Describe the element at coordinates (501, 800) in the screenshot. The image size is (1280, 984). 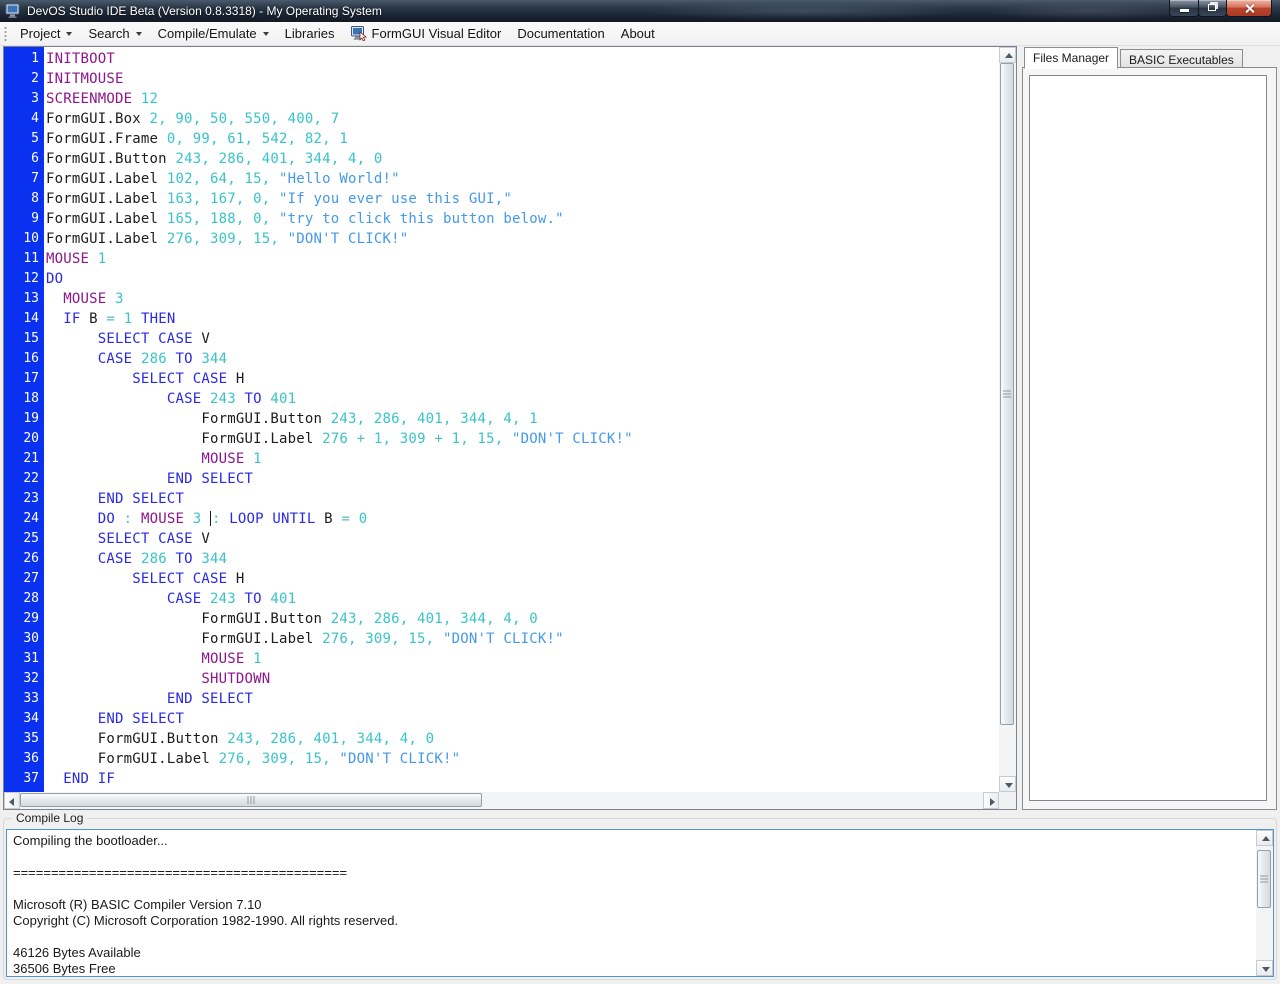
I see `editor-horizontal-scrollbar` at that location.